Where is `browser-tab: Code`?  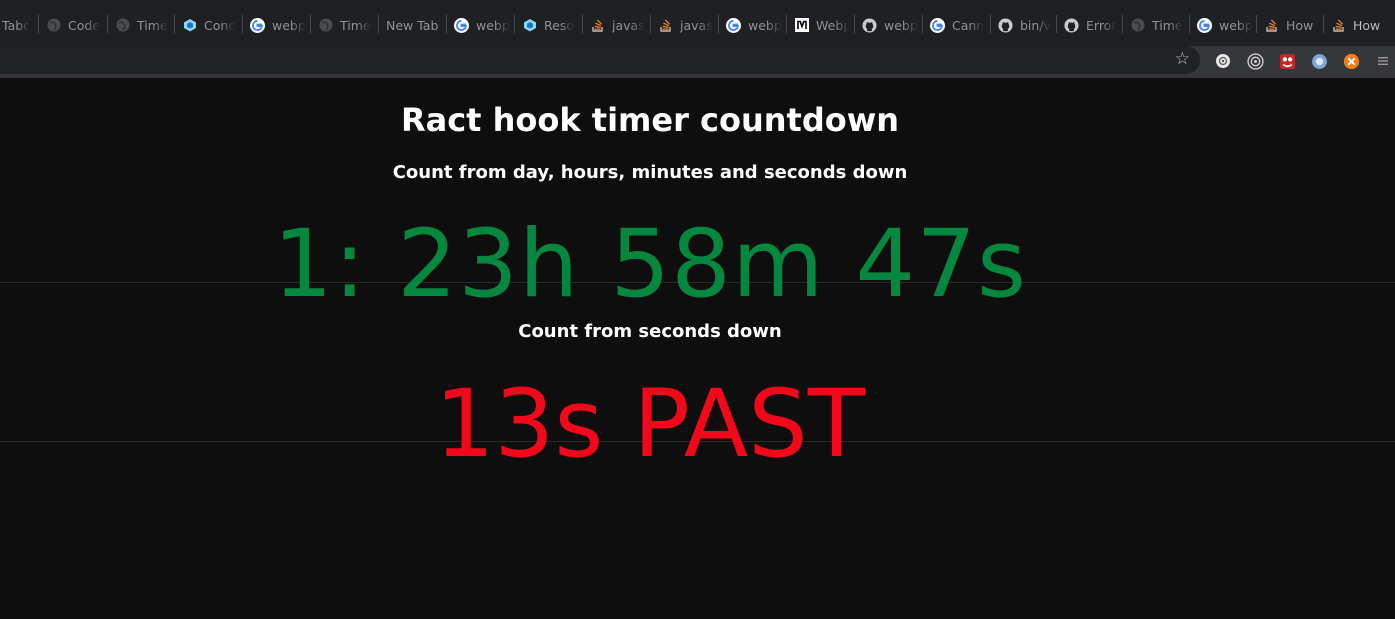 browser-tab: Code is located at coordinates (71, 25).